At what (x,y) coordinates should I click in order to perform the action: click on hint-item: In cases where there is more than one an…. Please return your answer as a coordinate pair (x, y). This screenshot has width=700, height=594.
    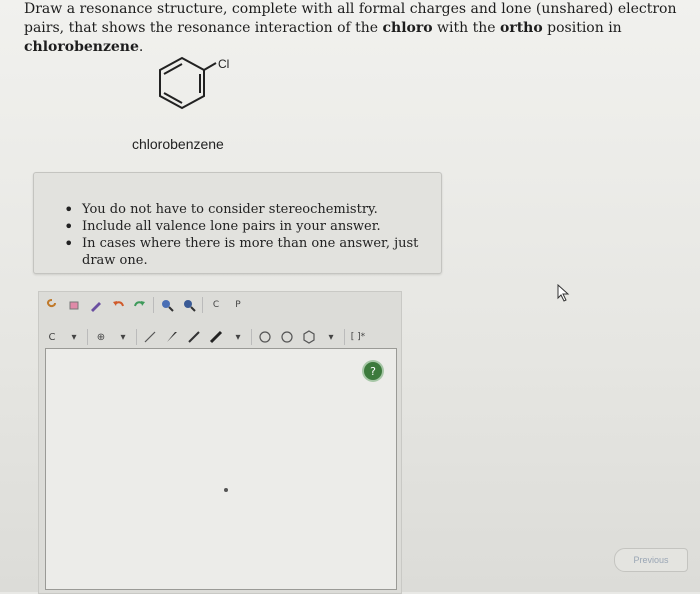
    Looking at the image, I should click on (252, 252).